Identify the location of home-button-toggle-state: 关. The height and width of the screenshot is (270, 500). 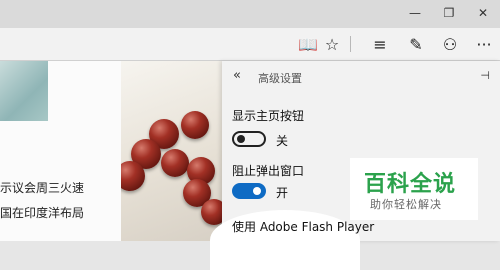
(282, 141).